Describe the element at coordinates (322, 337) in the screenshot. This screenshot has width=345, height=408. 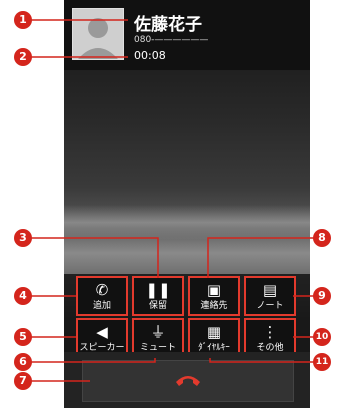
I see `callout-10: 10` at that location.